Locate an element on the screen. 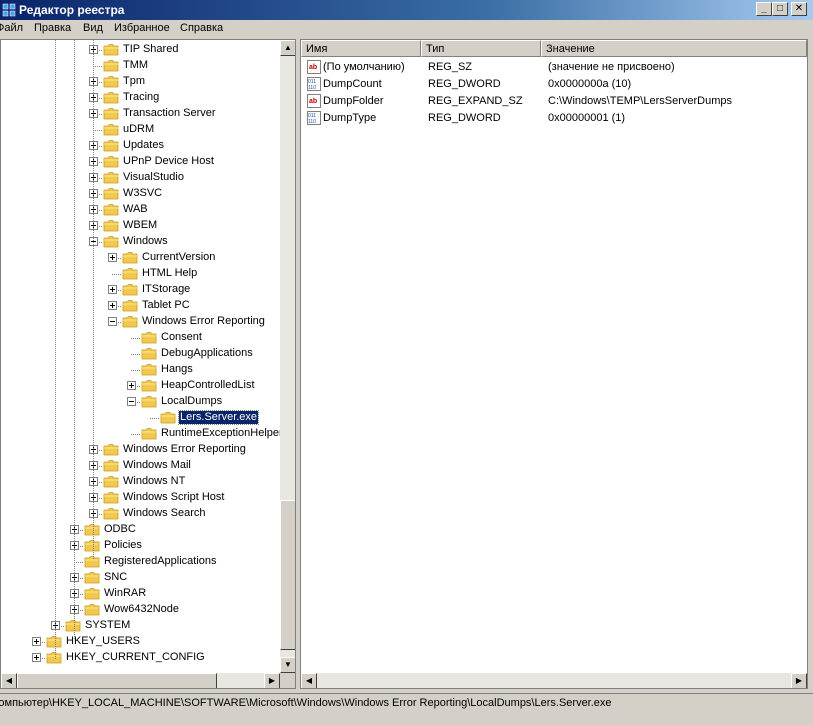 This screenshot has width=813, height=725. tree-node: RuntimeExceptionHelperModules is located at coordinates (148, 434).